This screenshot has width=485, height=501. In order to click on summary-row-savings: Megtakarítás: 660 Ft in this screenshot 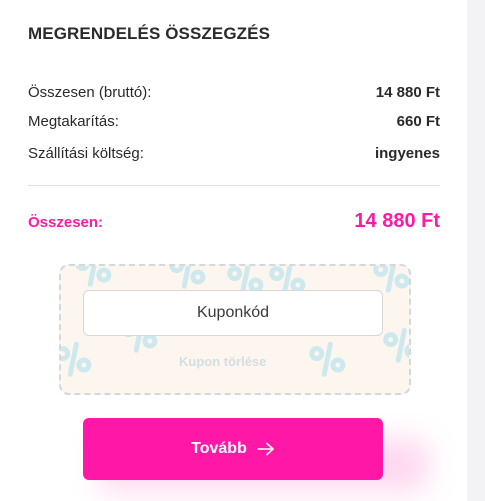, I will do `click(234, 121)`.